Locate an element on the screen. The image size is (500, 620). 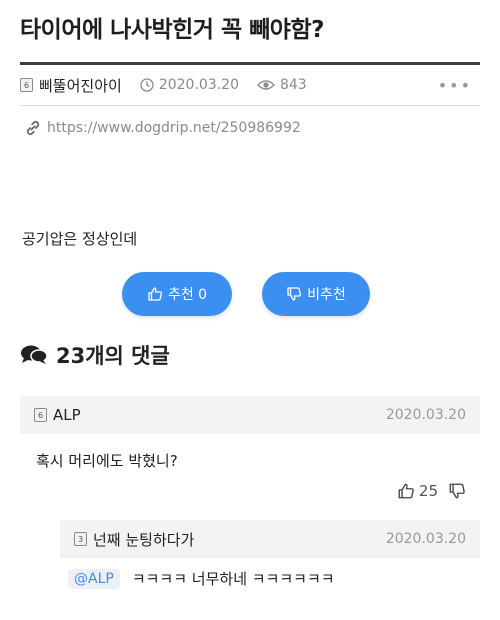
post-url-link: https://www.dogdrip.net/250986992 is located at coordinates (174, 128).